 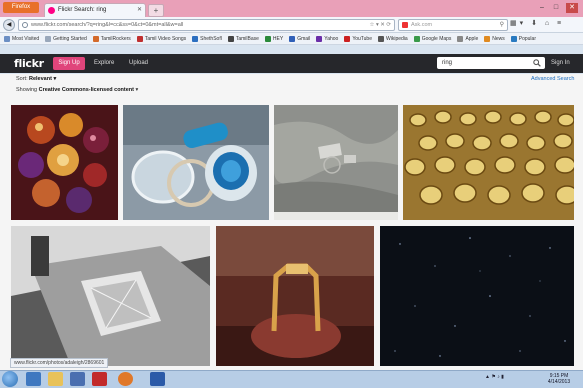 What do you see at coordinates (537, 24) in the screenshot?
I see `toolbar-icons: ▦▾ ⬇ ⌂ ≡` at bounding box center [537, 24].